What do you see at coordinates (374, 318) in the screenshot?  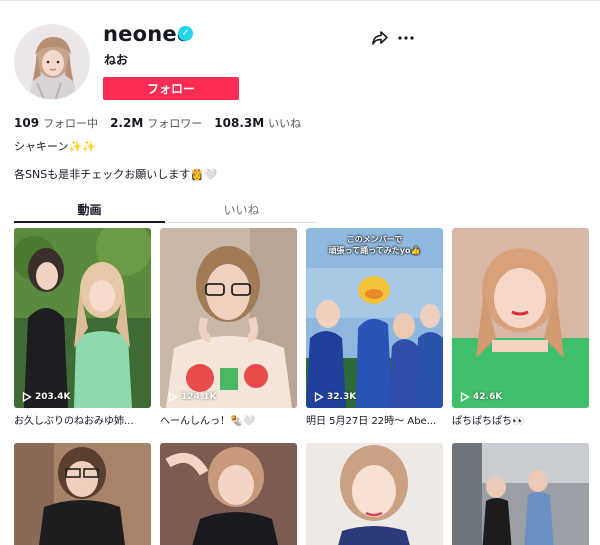 I see `video-thumbnail: このメンバーで 頑張って踊ってみたyo👍 32.3K` at bounding box center [374, 318].